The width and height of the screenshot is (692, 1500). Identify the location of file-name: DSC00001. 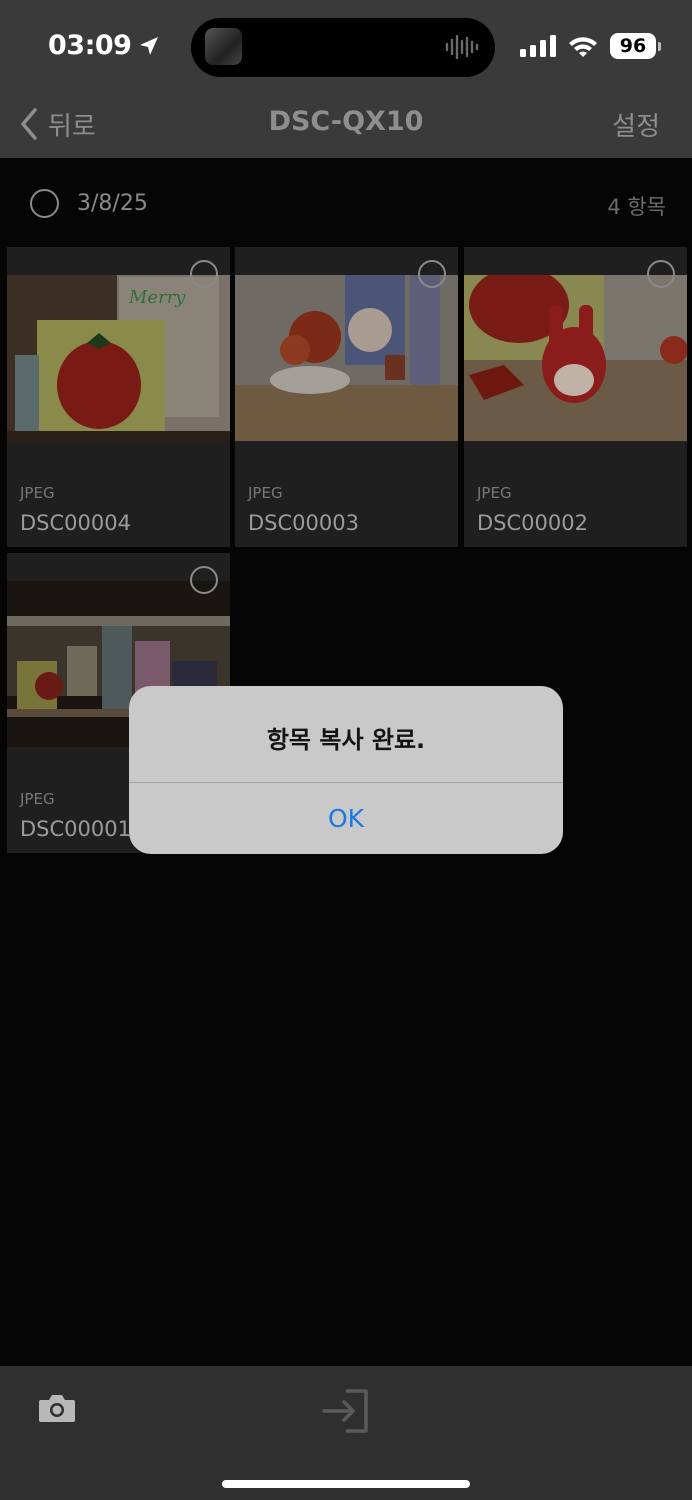
(75, 829).